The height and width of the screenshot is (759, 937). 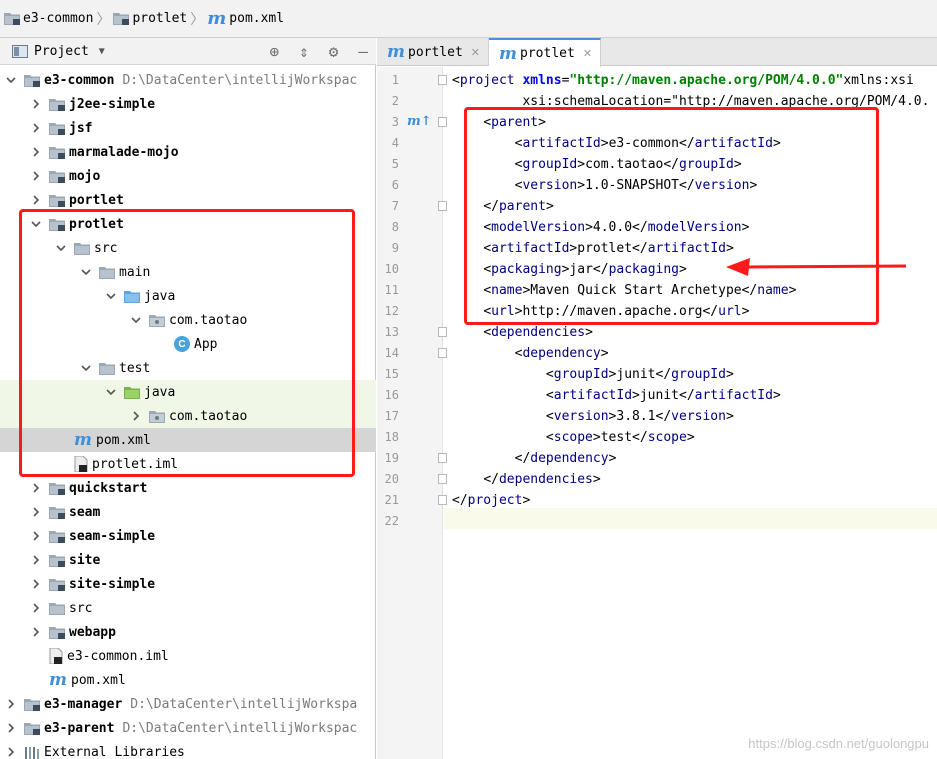 I want to click on editor-tab: m protlet ✕, so click(x=545, y=52).